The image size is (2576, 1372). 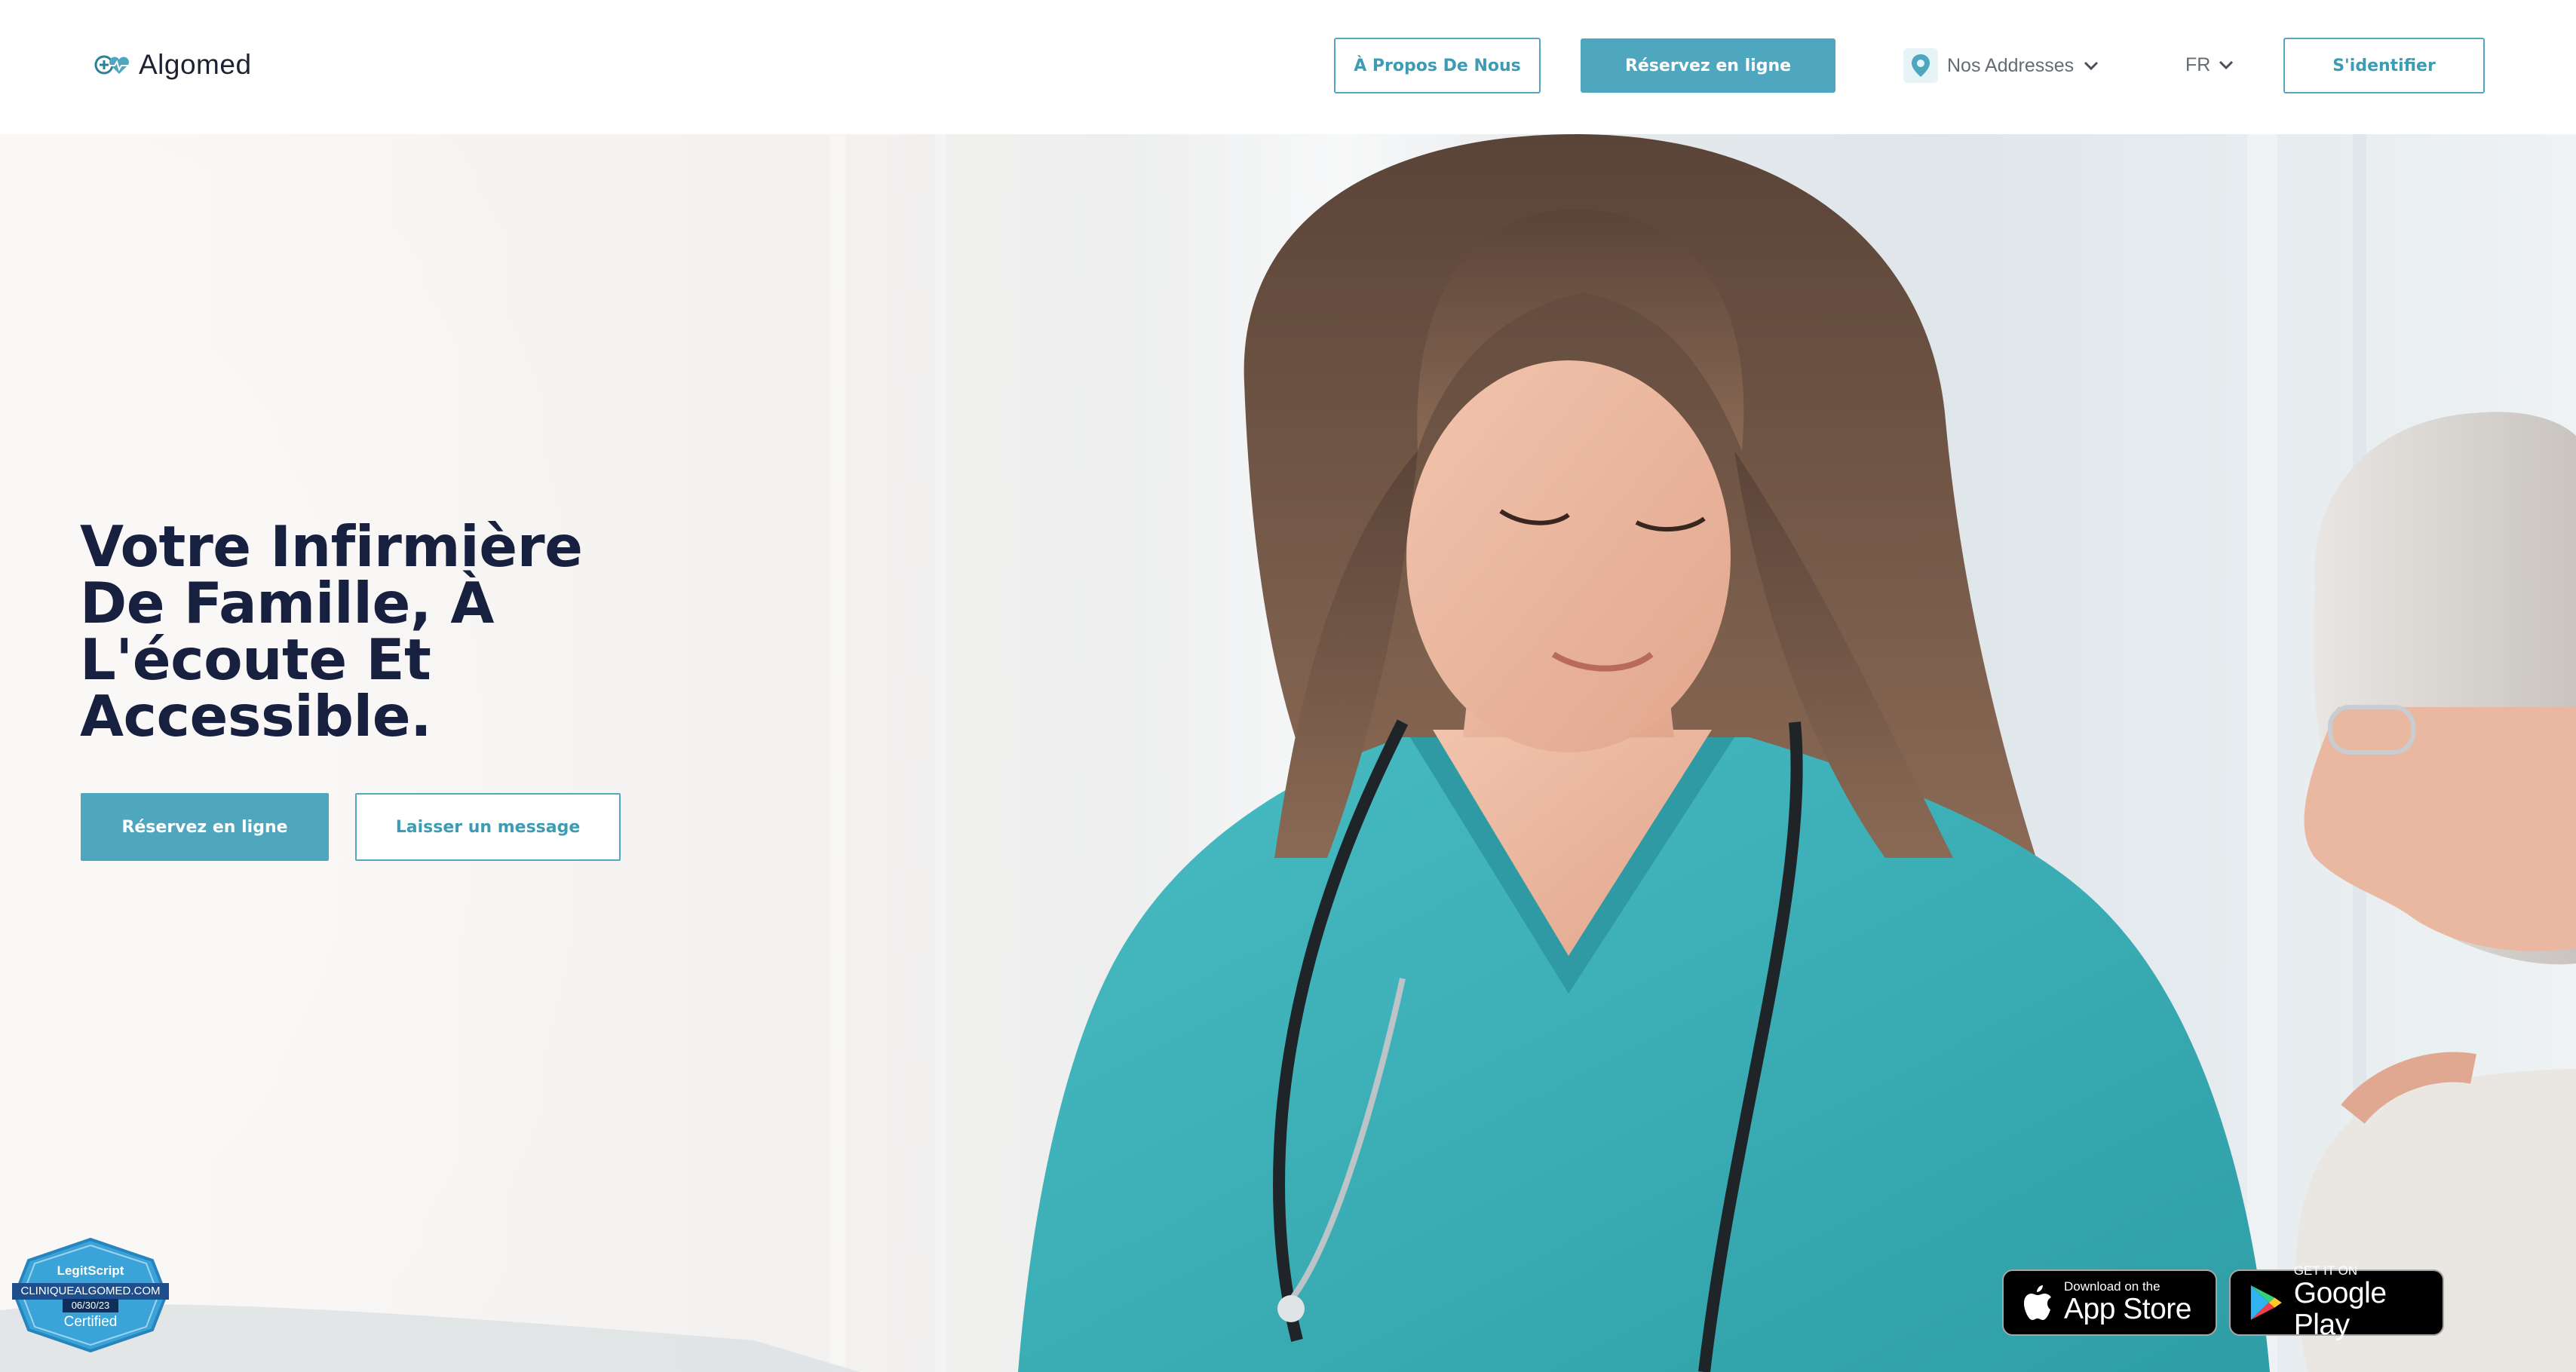 I want to click on addresses-label: Nos Addresses, so click(x=2011, y=65).